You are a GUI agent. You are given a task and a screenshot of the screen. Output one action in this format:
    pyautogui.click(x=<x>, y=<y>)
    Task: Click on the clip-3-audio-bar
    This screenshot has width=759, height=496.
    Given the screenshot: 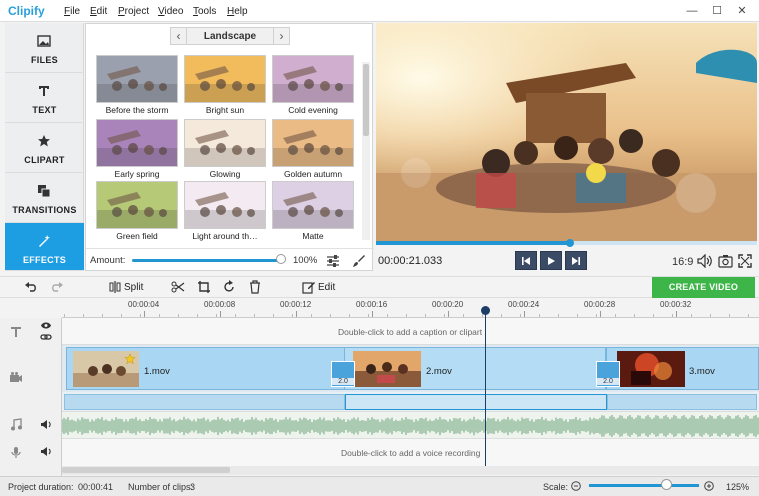 What is the action you would take?
    pyautogui.click(x=682, y=402)
    